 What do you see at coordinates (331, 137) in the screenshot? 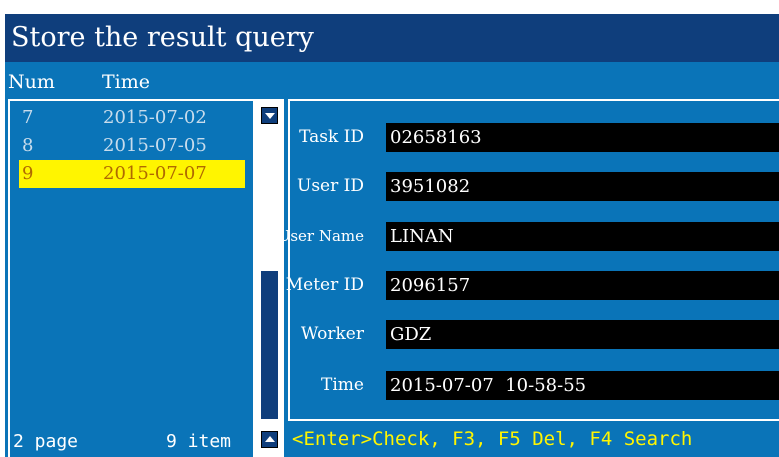
I see `task-id-label: Task ID` at bounding box center [331, 137].